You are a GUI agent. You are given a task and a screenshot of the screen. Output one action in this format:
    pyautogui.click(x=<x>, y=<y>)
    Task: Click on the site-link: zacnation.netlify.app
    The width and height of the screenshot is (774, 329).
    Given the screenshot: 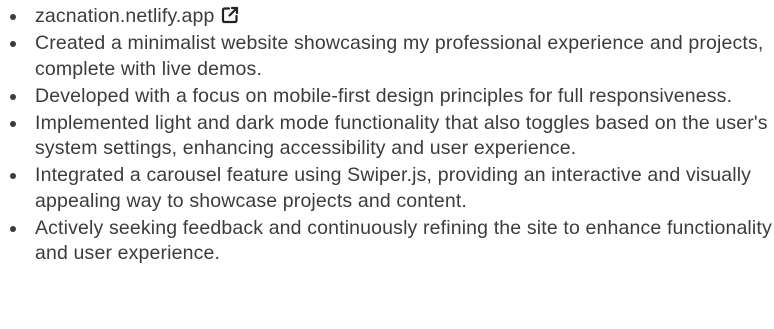 What is the action you would take?
    pyautogui.click(x=125, y=16)
    